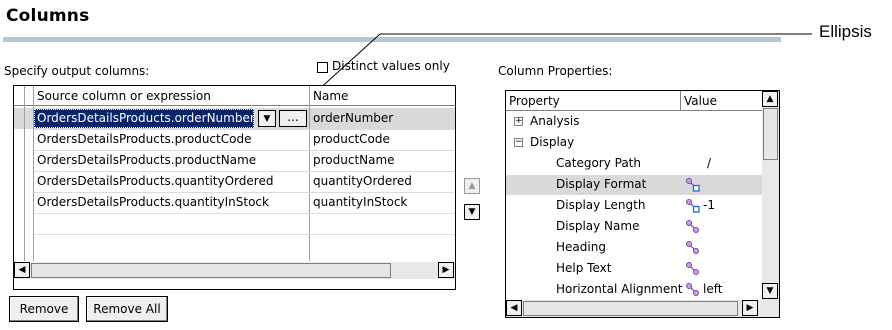 The width and height of the screenshot is (892, 330). What do you see at coordinates (362, 181) in the screenshot?
I see `row-name: quantityOrdered` at bounding box center [362, 181].